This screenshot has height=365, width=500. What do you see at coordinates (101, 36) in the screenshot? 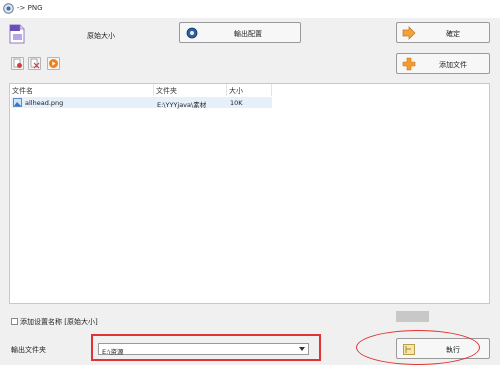
I see `original-size-label: 原始大小` at bounding box center [101, 36].